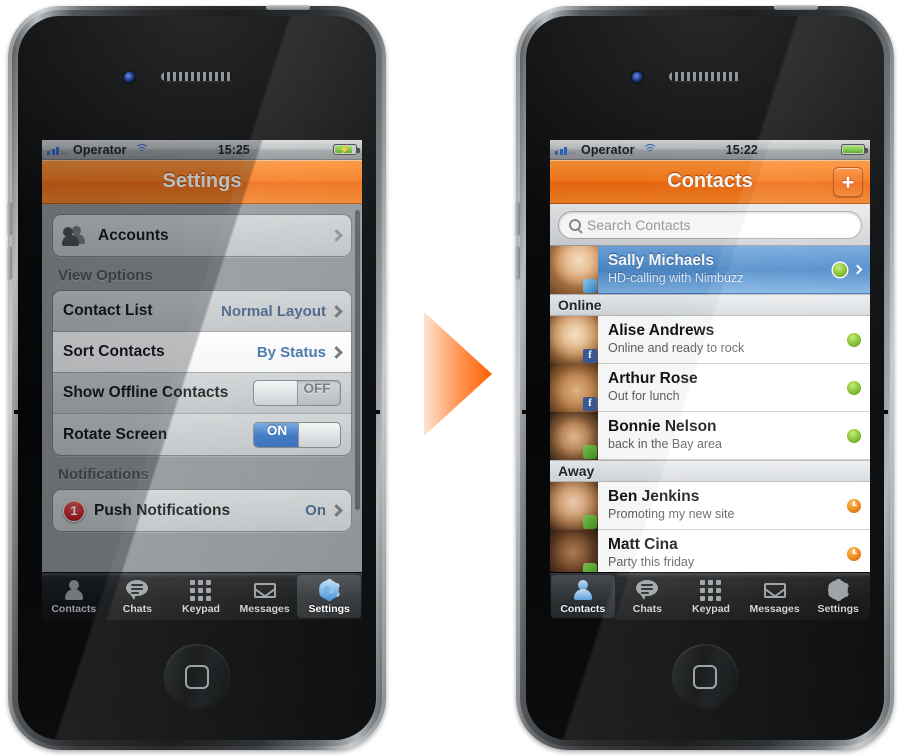 This screenshot has width=900, height=756. Describe the element at coordinates (671, 514) in the screenshot. I see `contact-status: Promoting my new site` at that location.